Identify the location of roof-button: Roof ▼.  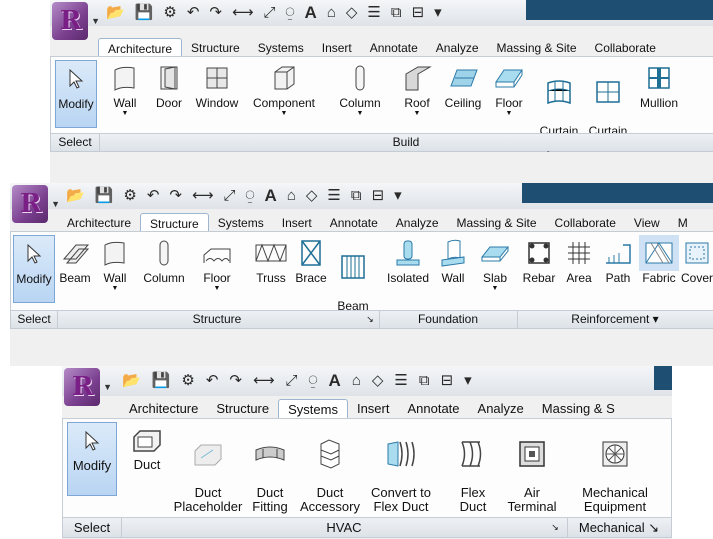
(417, 89).